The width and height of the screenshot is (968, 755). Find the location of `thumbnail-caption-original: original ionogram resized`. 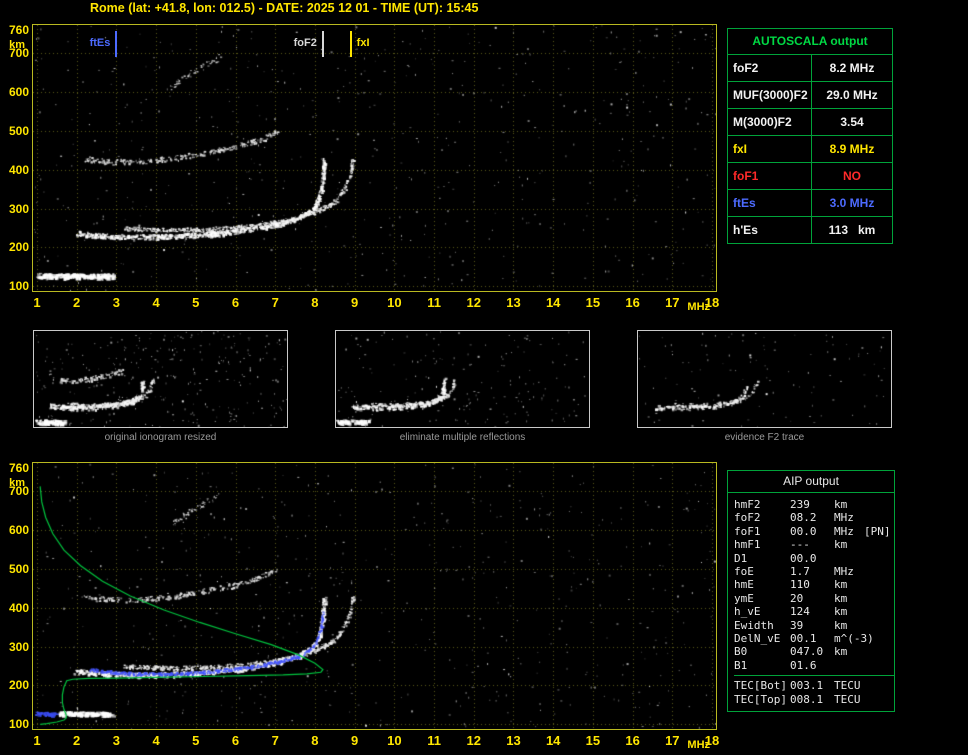

thumbnail-caption-original: original ionogram resized is located at coordinates (160, 437).